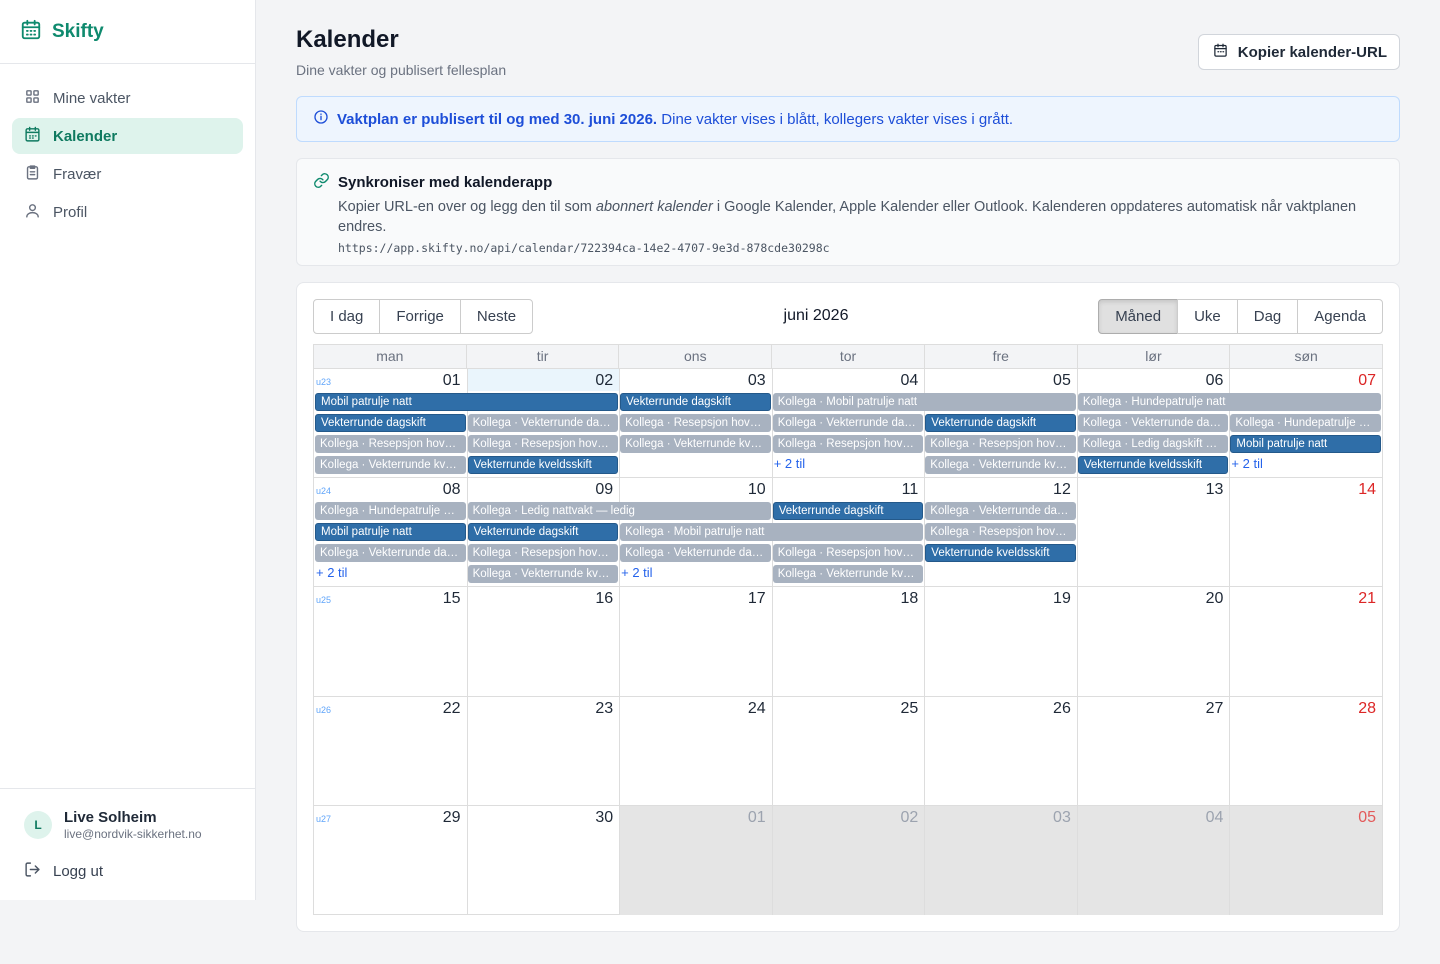 The height and width of the screenshot is (964, 1440). Describe the element at coordinates (1298, 52) in the screenshot. I see `copy-calendar-url-button: Kopier kalender-URL` at that location.